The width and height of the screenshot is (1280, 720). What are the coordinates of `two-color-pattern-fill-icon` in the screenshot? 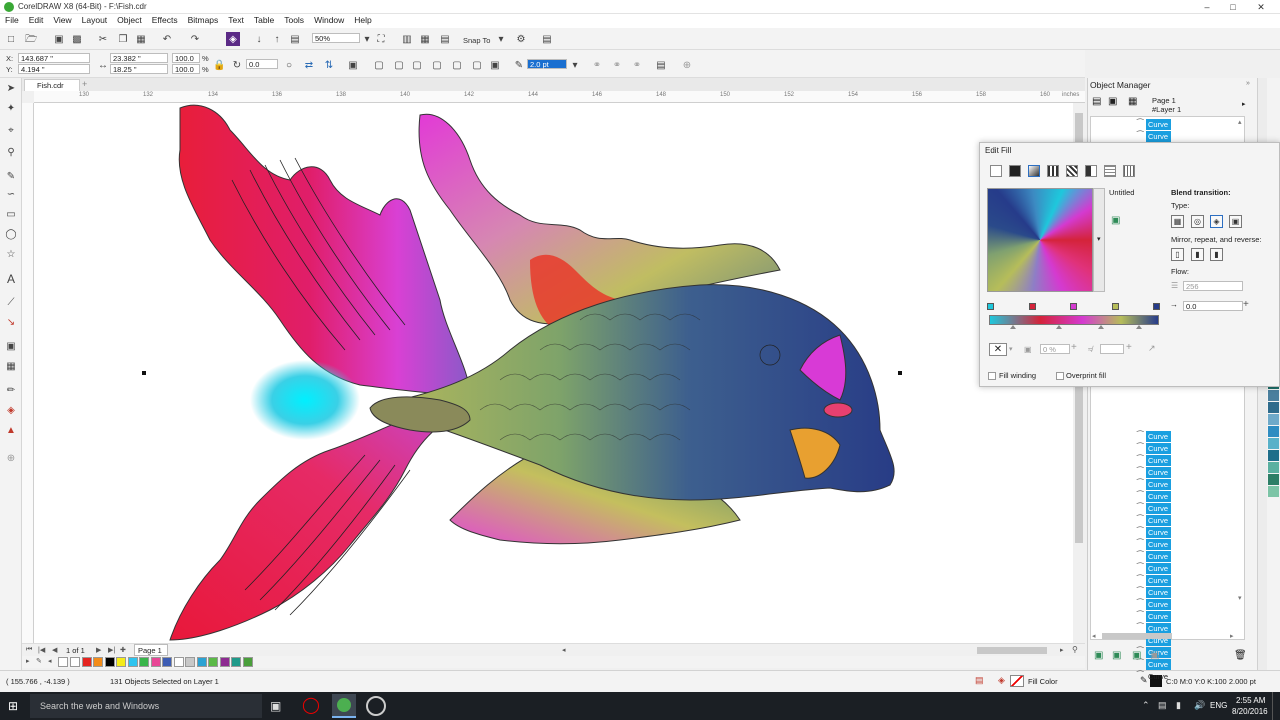 It's located at (1091, 171).